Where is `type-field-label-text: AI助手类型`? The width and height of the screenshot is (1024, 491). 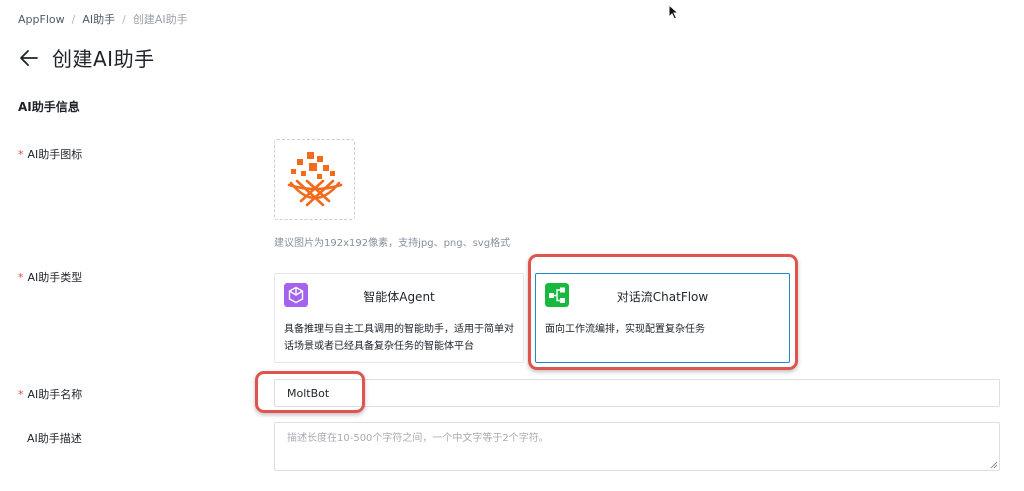
type-field-label-text: AI助手类型 is located at coordinates (55, 277).